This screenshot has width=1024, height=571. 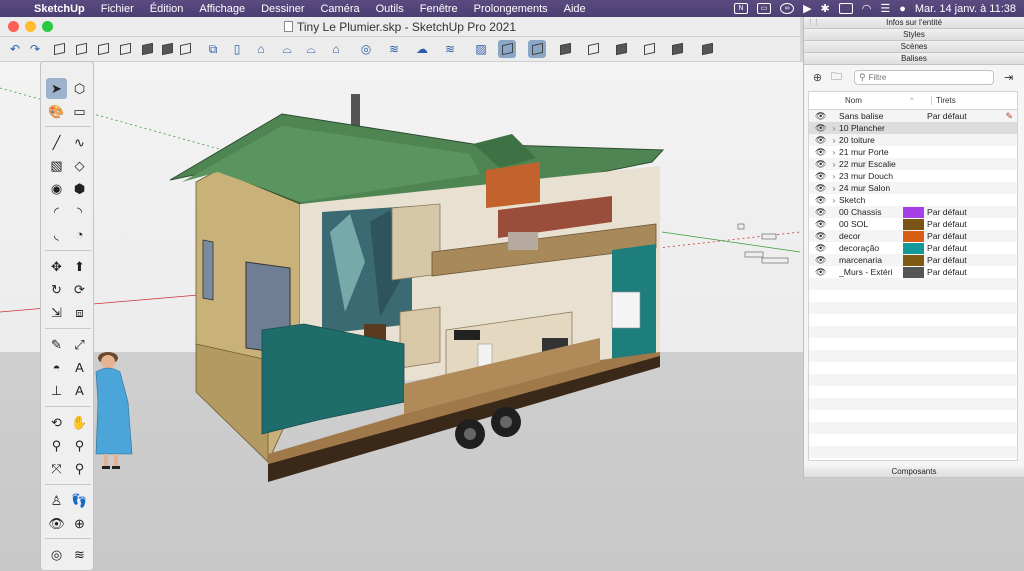 I want to click on pie-icon: ◔, so click(x=79, y=234).